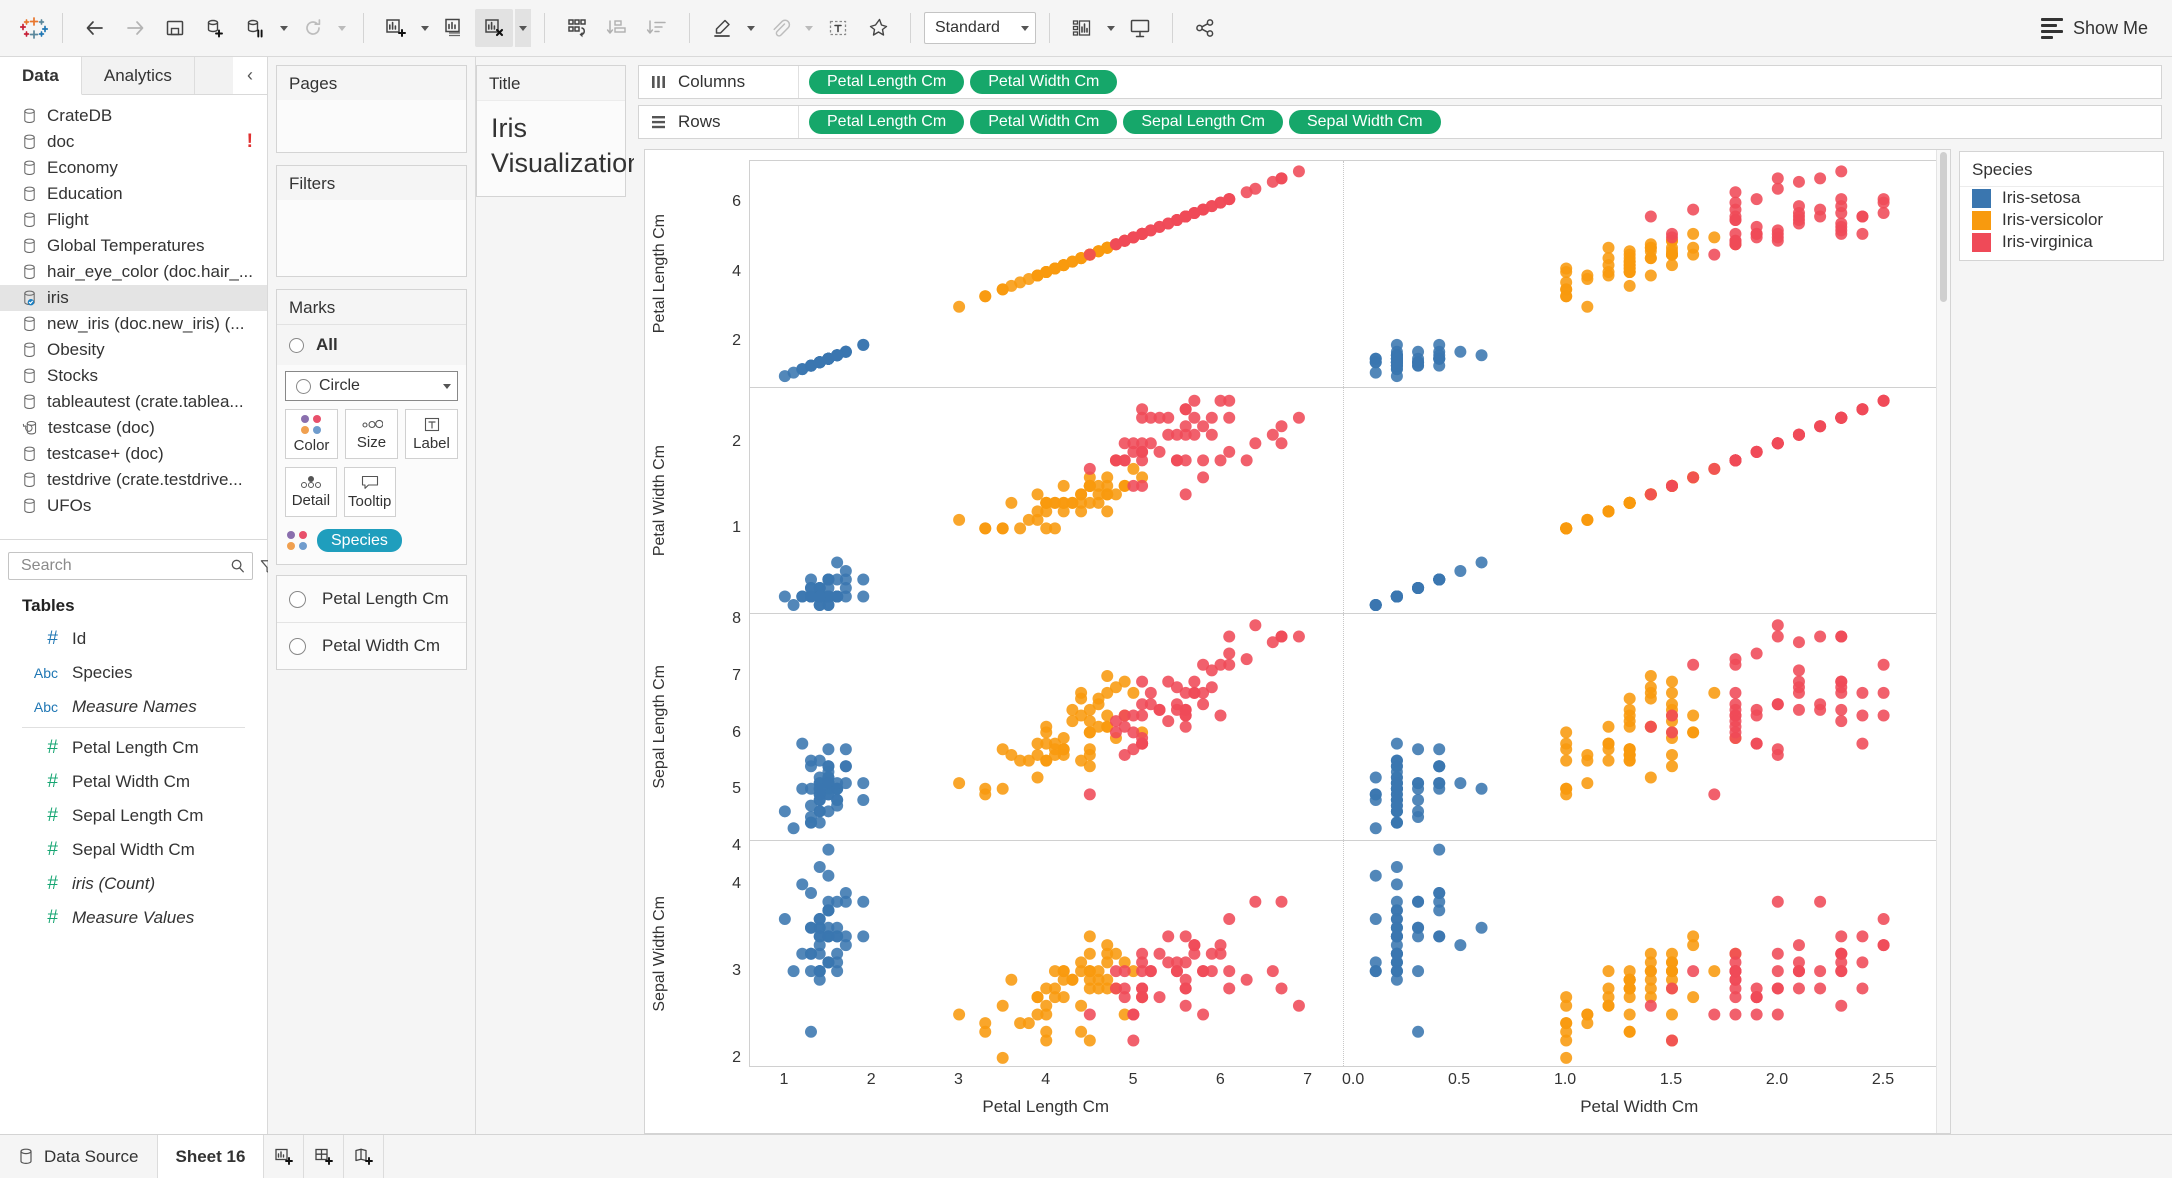 This screenshot has width=2172, height=1178. Describe the element at coordinates (359, 540) in the screenshot. I see `species-color-pill: Species` at that location.